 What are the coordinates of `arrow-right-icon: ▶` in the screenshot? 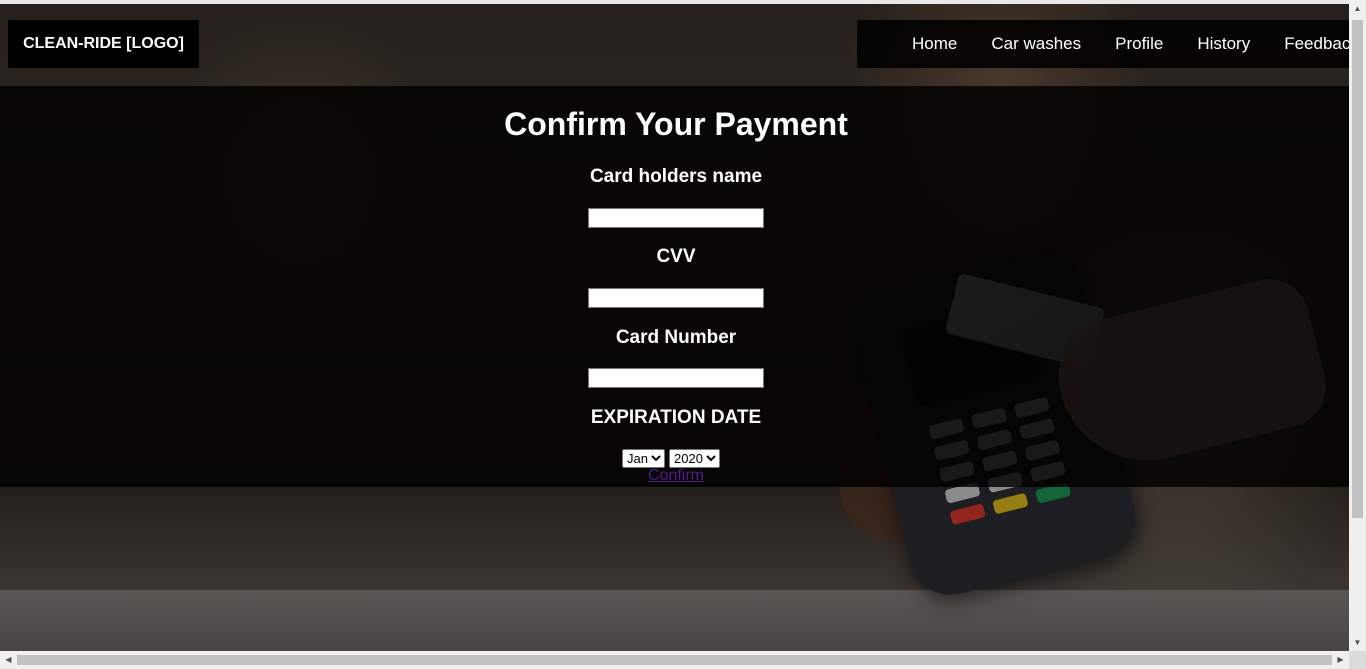 It's located at (1340, 660).